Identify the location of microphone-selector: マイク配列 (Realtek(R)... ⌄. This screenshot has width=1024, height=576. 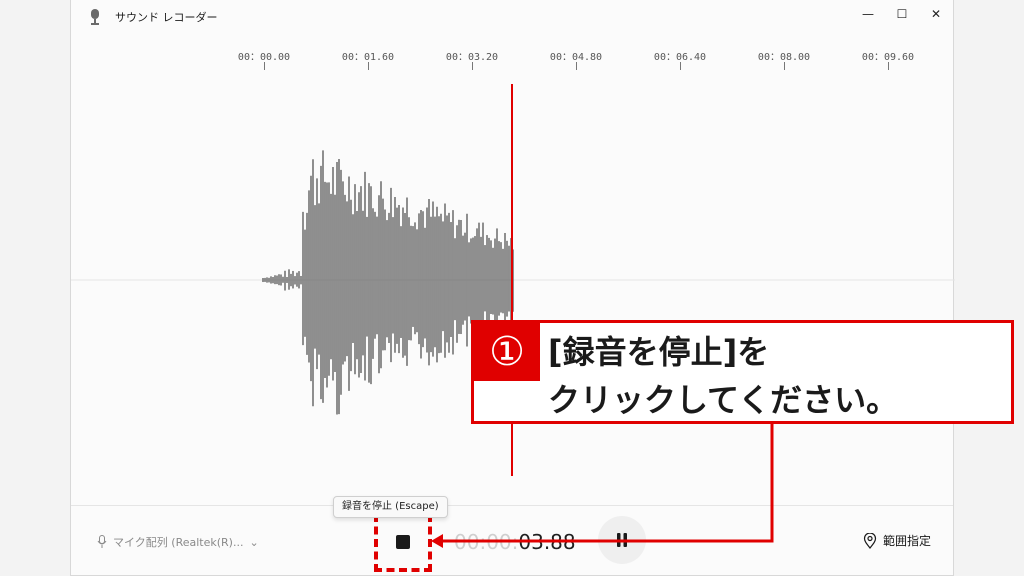
(178, 542).